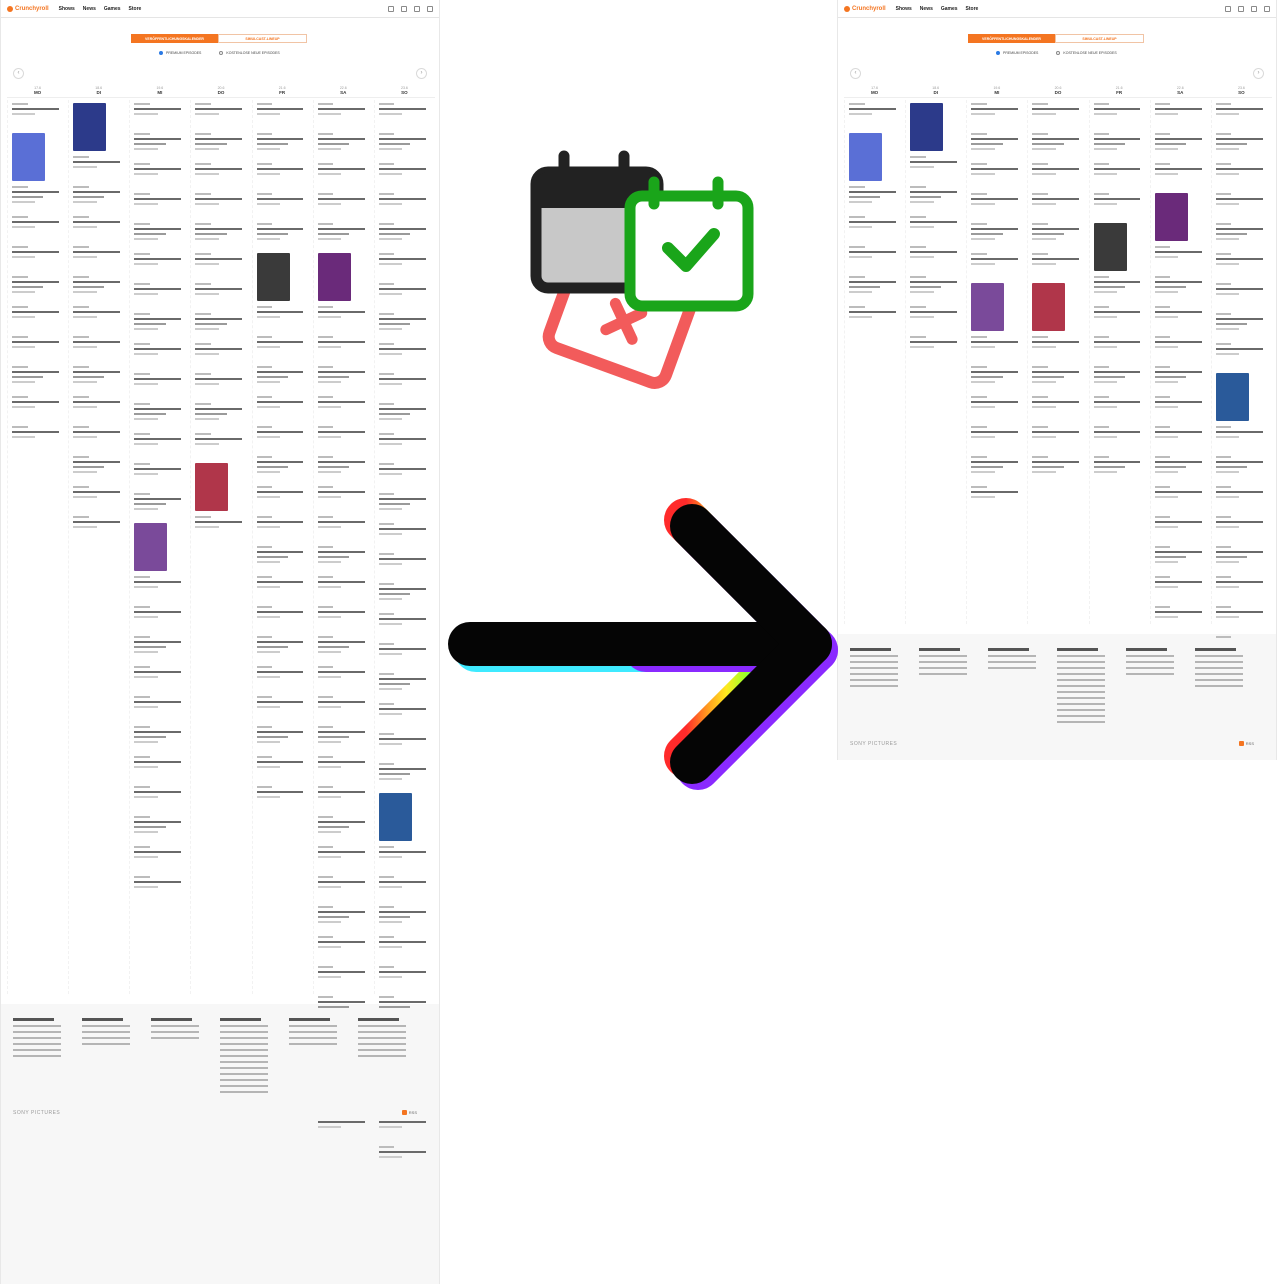 The image size is (1284, 1284). I want to click on prev-week-button: ‹, so click(855, 73).